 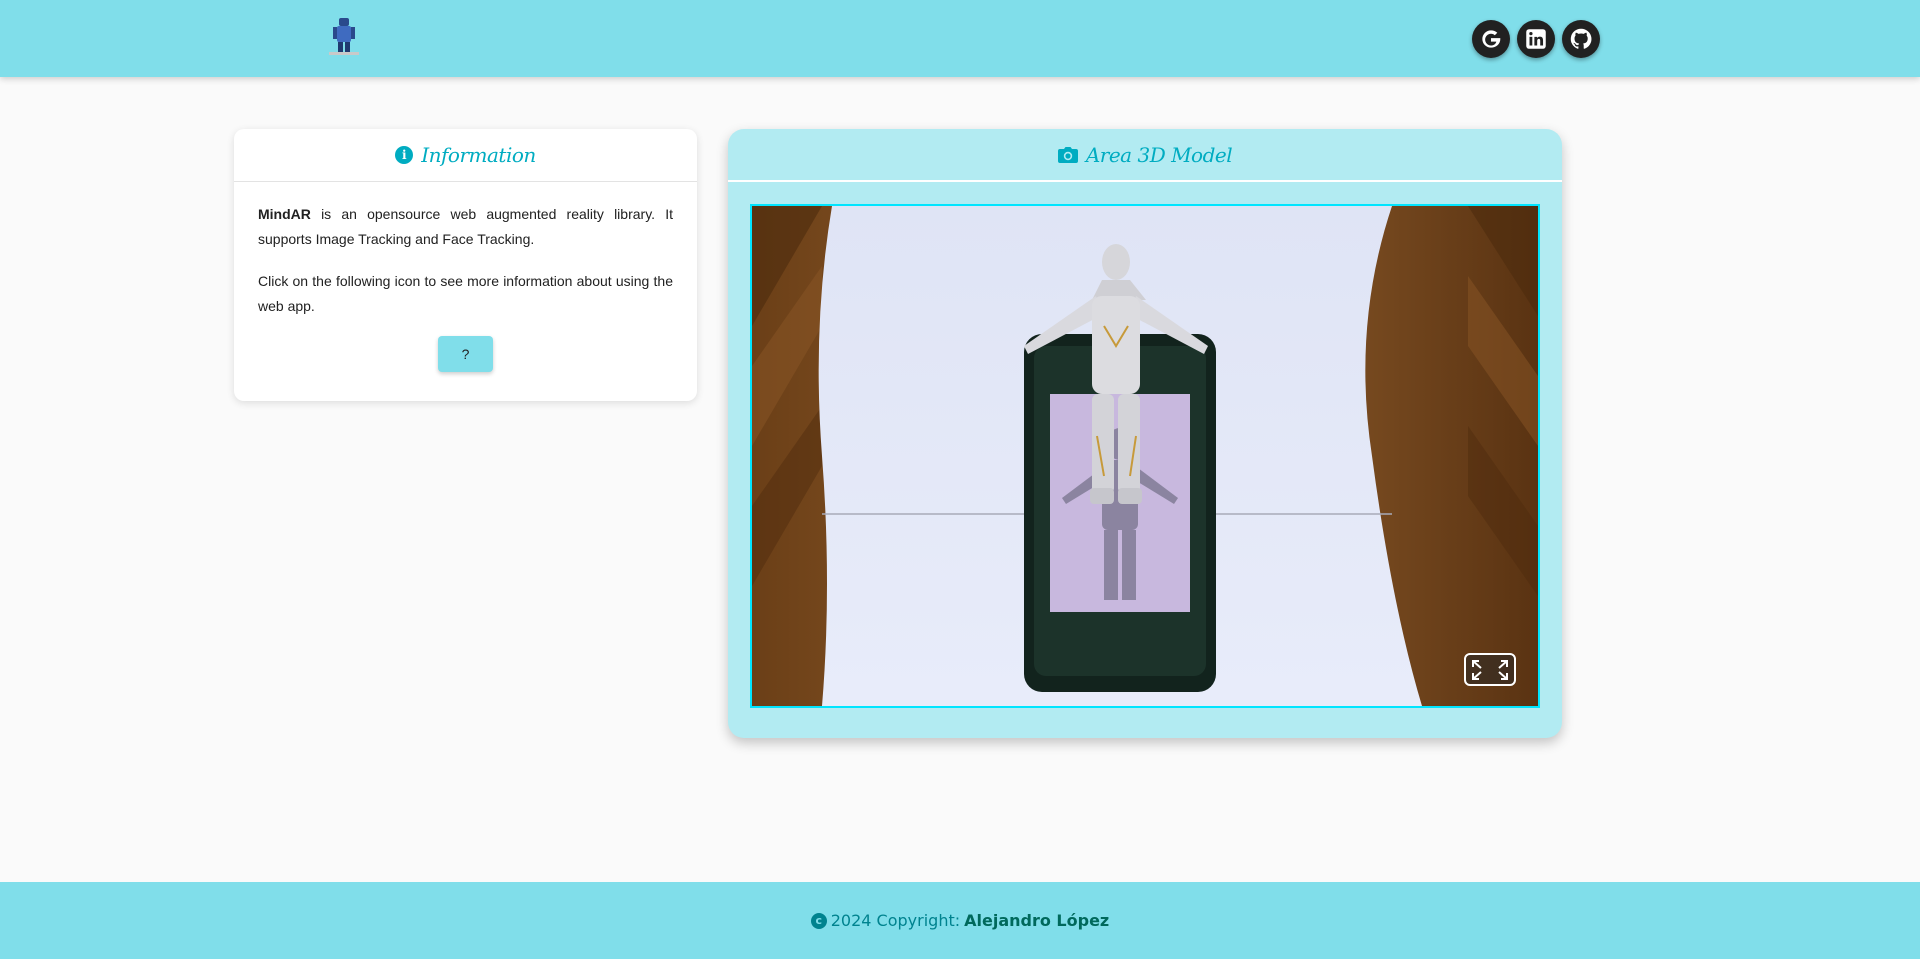 I want to click on google-link, so click(x=1491, y=39).